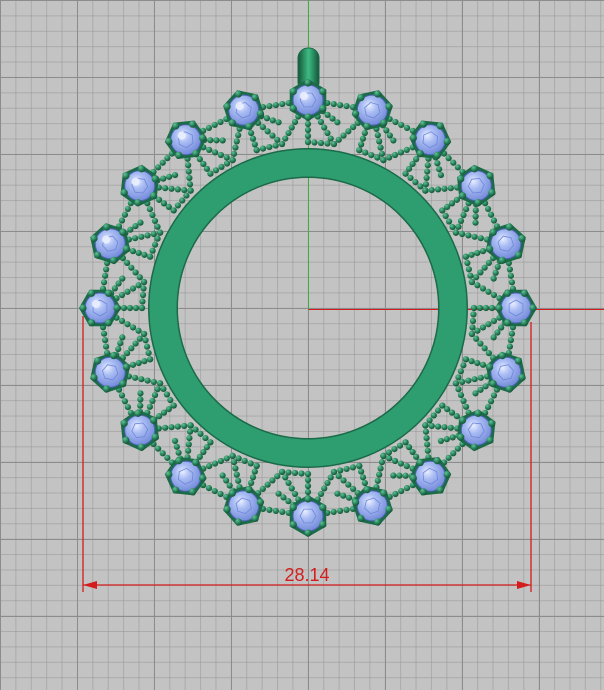 The width and height of the screenshot is (604, 690). What do you see at coordinates (308, 516) in the screenshot?
I see `gem-setting` at bounding box center [308, 516].